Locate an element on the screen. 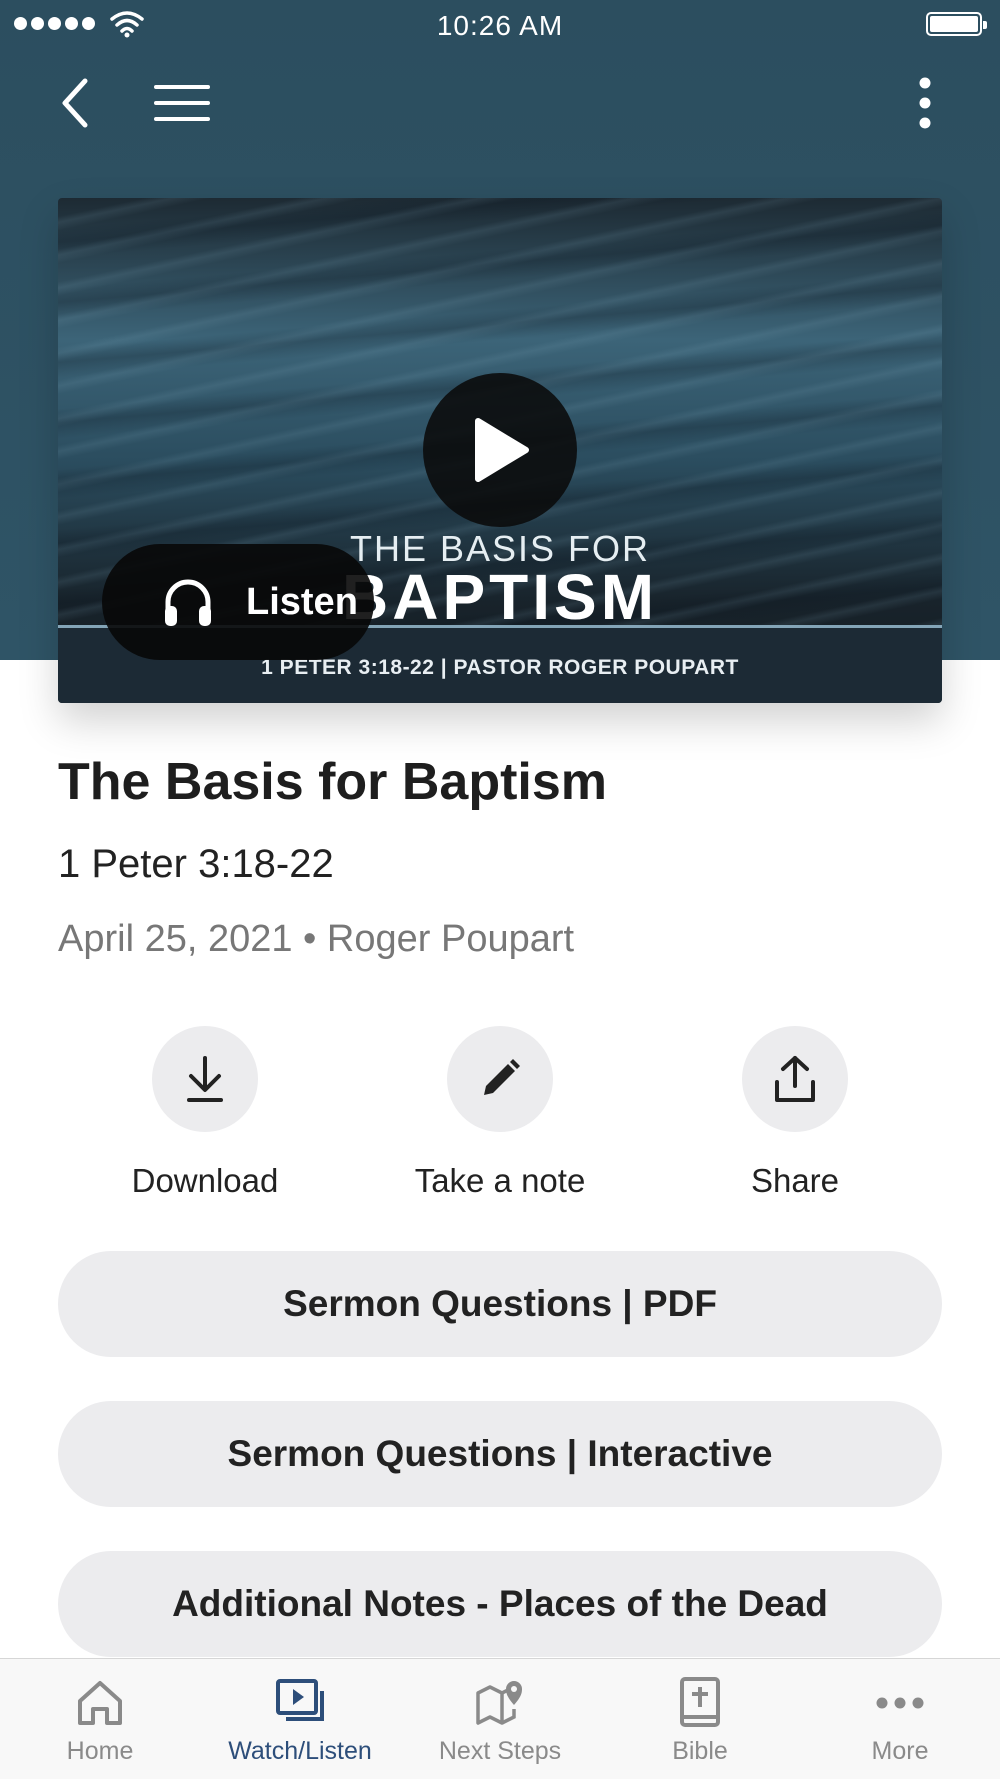 This screenshot has width=1000, height=1779. more-options-button is located at coordinates (925, 103).